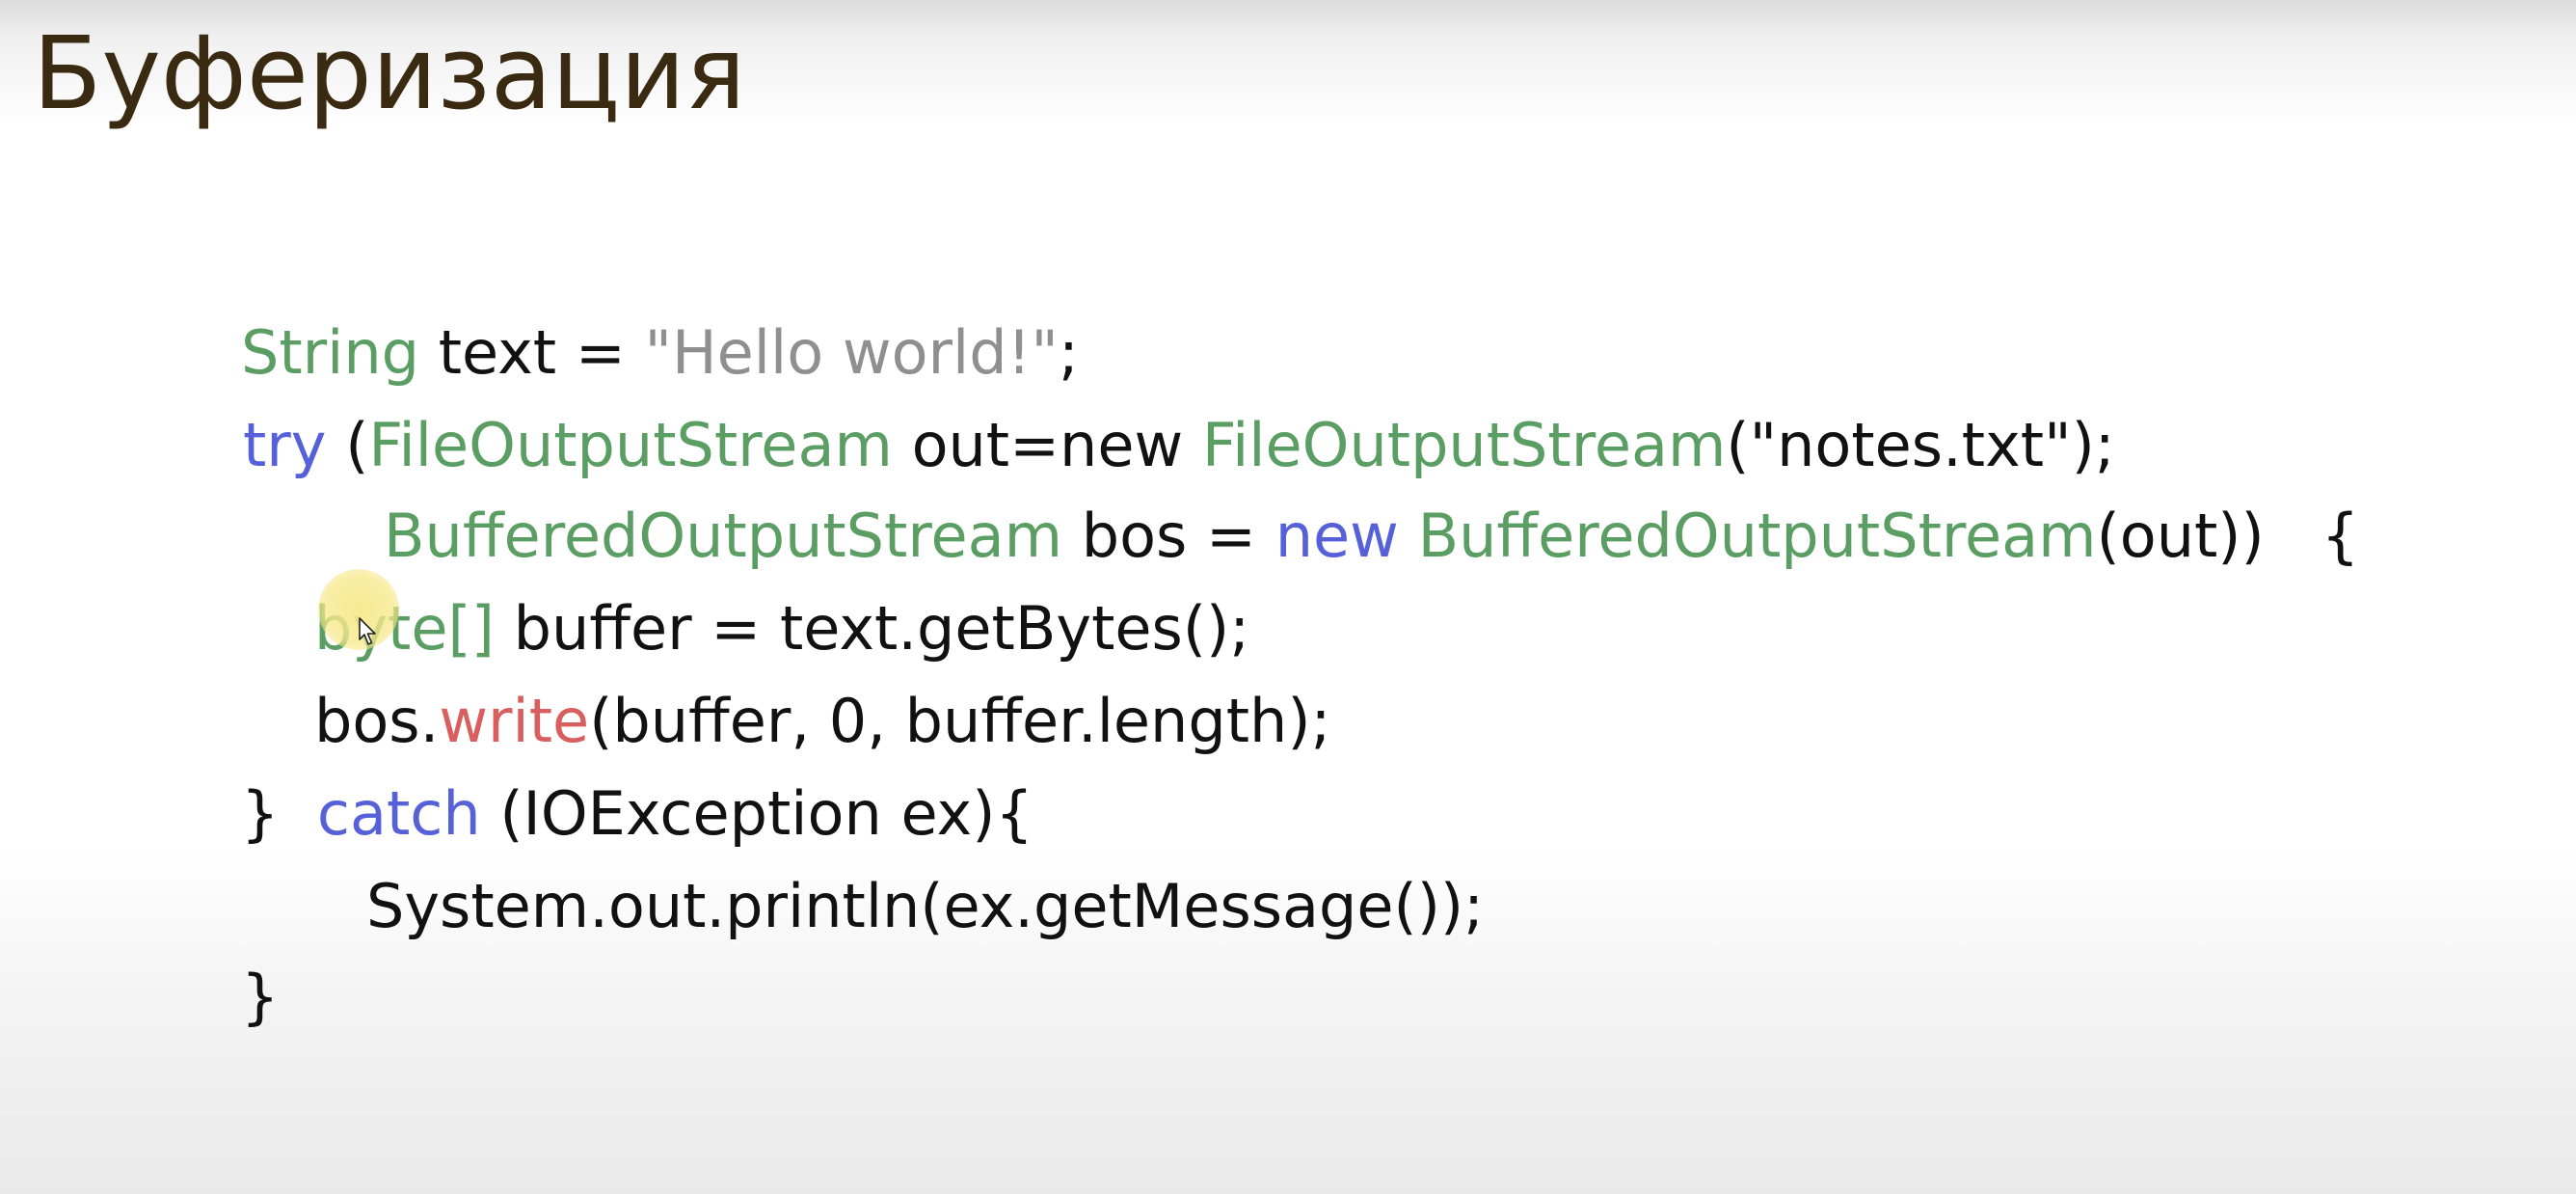 This screenshot has width=2576, height=1194. I want to click on code-token-plain: out=new, so click(1047, 445).